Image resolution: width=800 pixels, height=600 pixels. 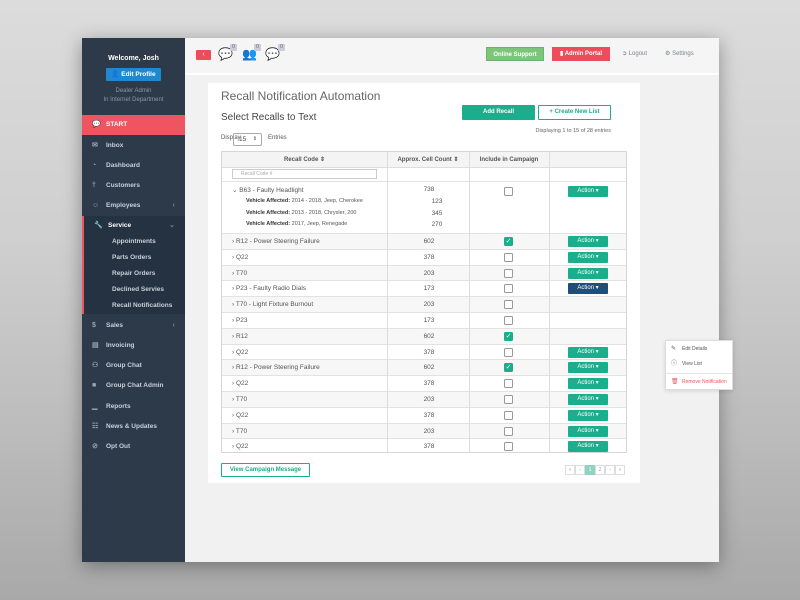 What do you see at coordinates (570, 470) in the screenshot?
I see `page-first-button: «` at bounding box center [570, 470].